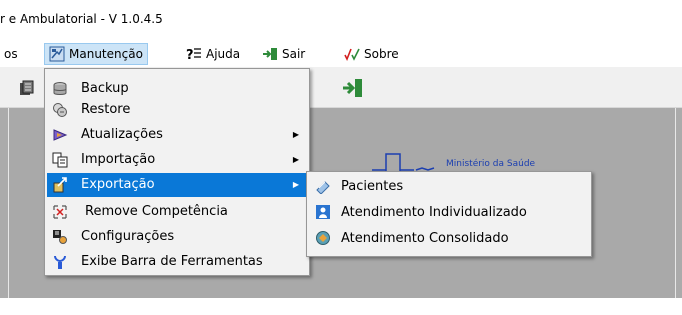 Image resolution: width=682 pixels, height=315 pixels. What do you see at coordinates (106, 109) in the screenshot?
I see `menu-option-label: Restore` at bounding box center [106, 109].